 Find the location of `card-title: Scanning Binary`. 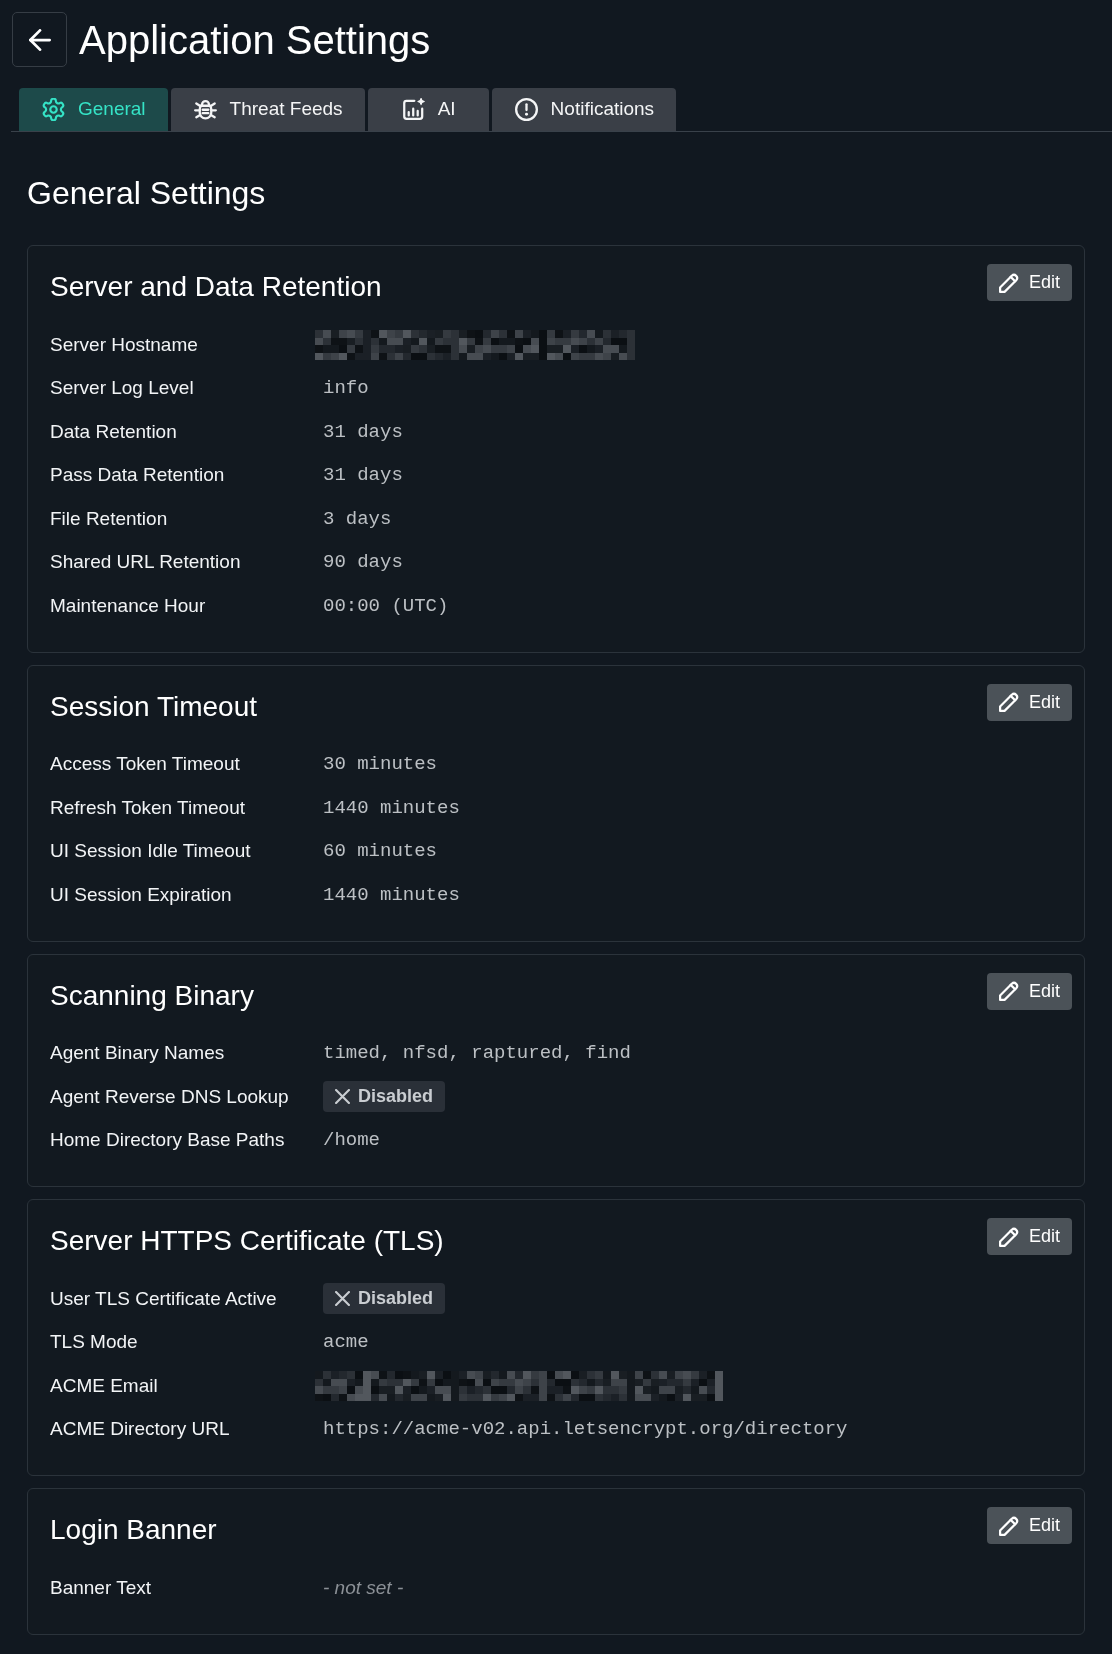

card-title: Scanning Binary is located at coordinates (152, 995).